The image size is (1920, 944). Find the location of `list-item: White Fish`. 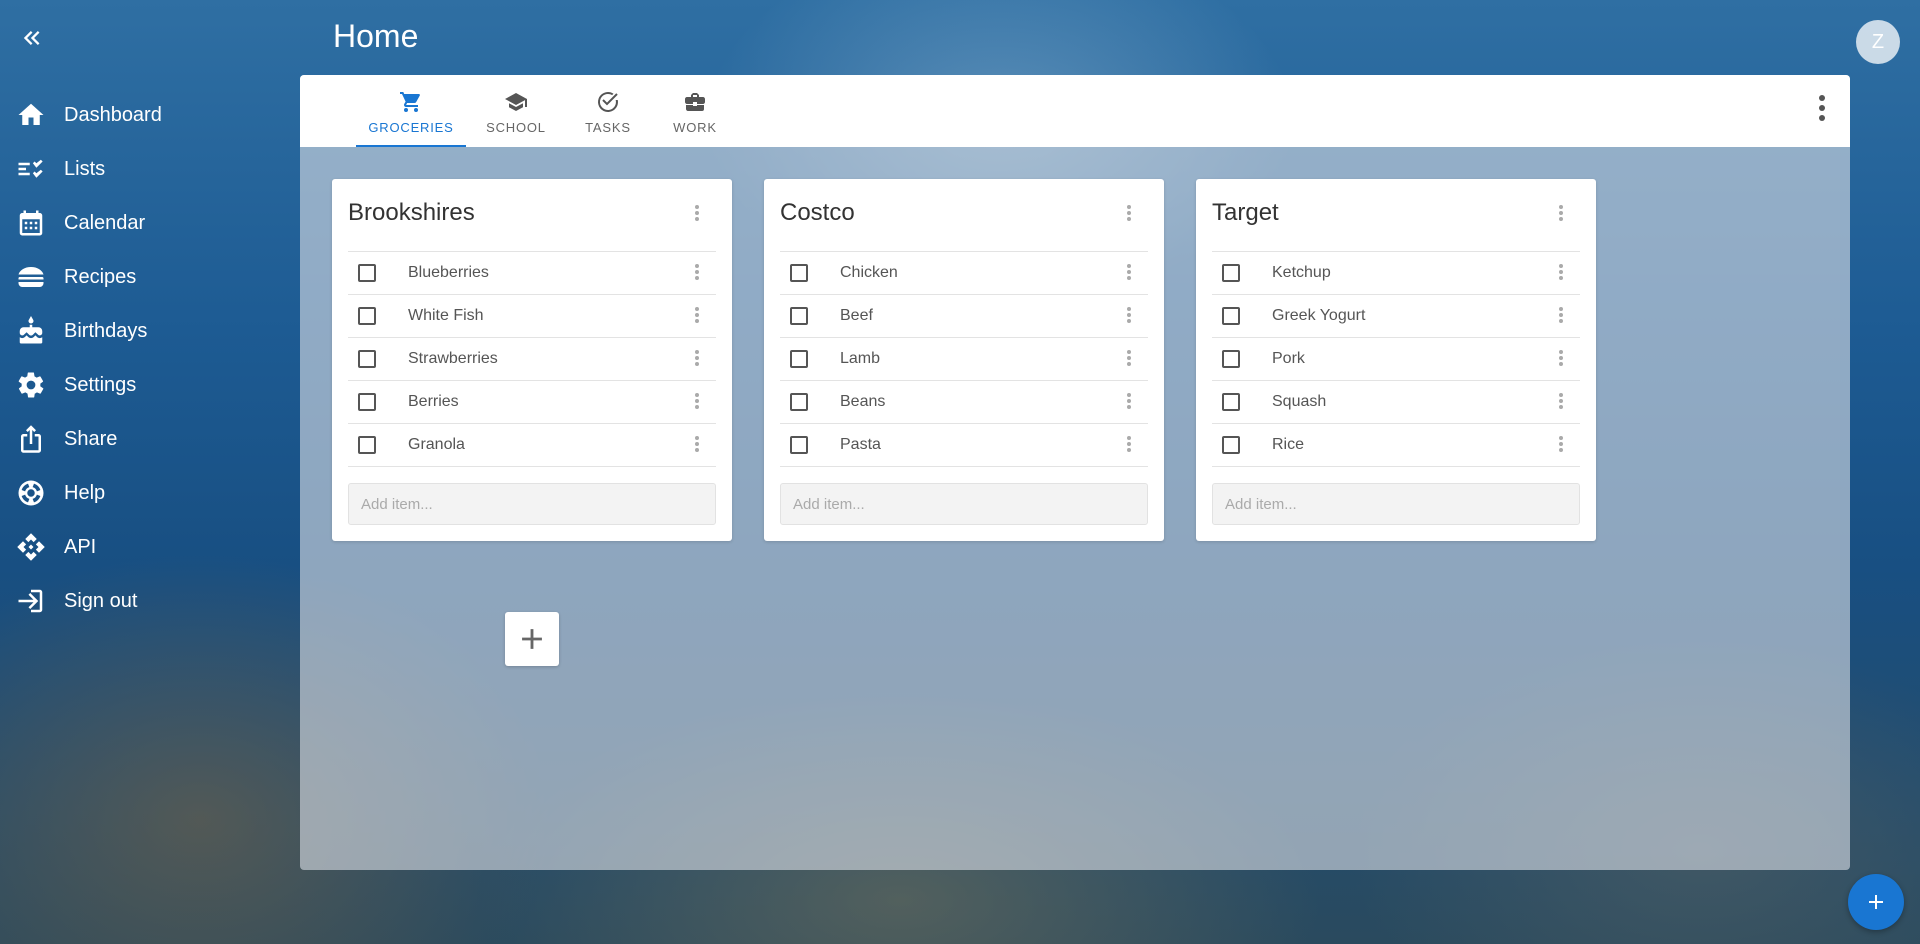

list-item: White Fish is located at coordinates (532, 316).